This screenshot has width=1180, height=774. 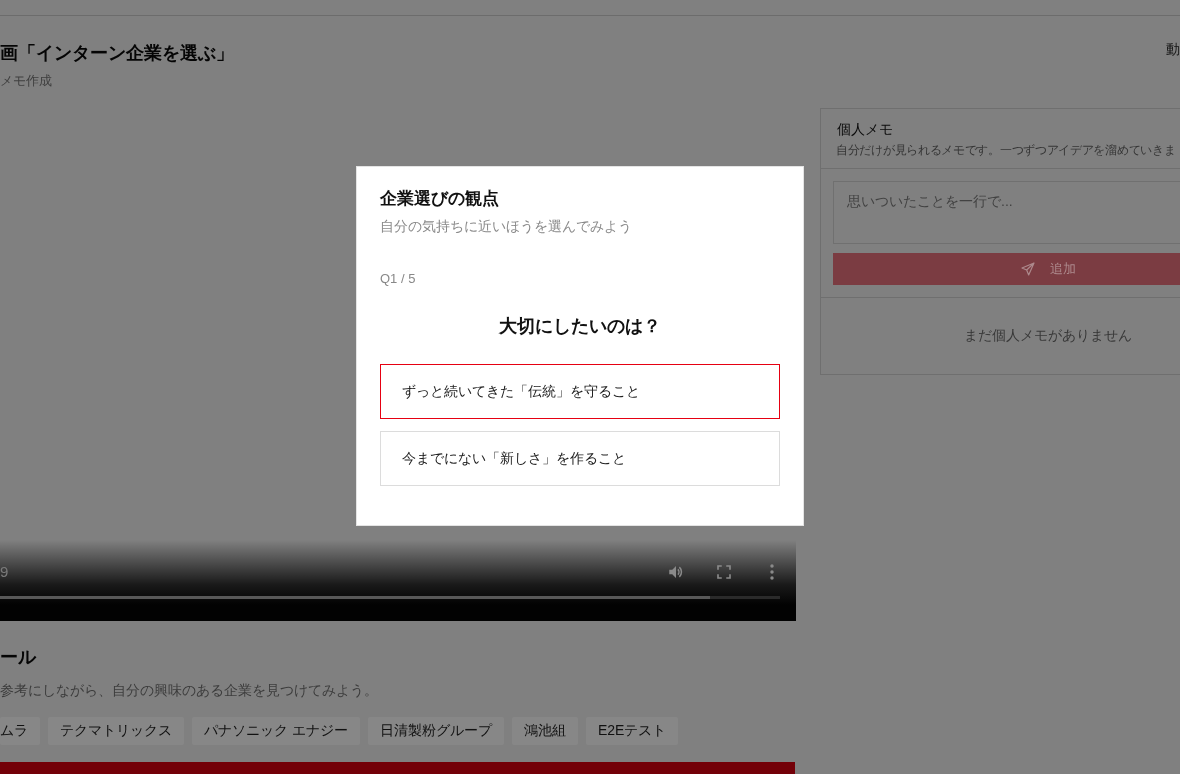 What do you see at coordinates (398, 279) in the screenshot?
I see `question-counter: Q1 / 5` at bounding box center [398, 279].